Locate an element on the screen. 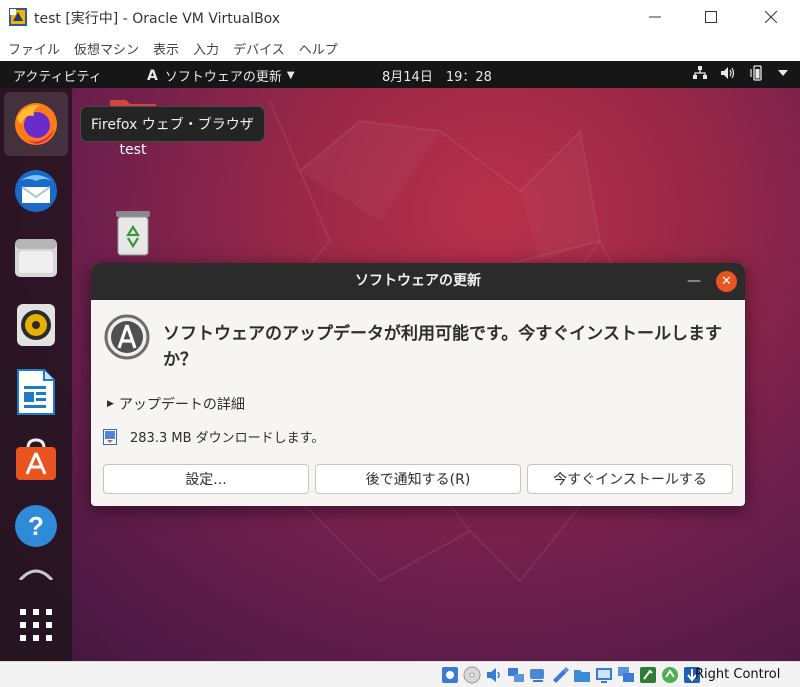 This screenshot has height=687, width=800. menu-devices: デバイス is located at coordinates (259, 48).